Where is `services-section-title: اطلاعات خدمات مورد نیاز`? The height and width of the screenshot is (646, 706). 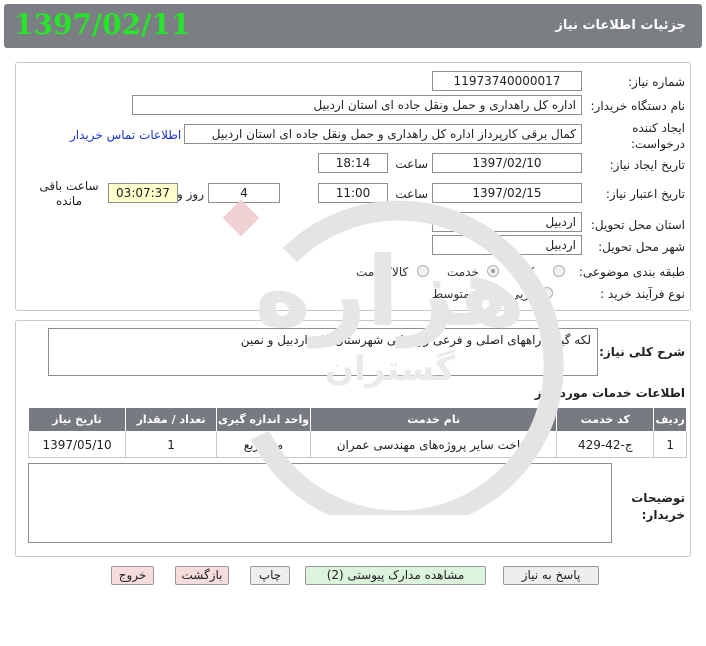
services-section-title: اطلاعات خدمات مورد نیاز is located at coordinates (609, 393).